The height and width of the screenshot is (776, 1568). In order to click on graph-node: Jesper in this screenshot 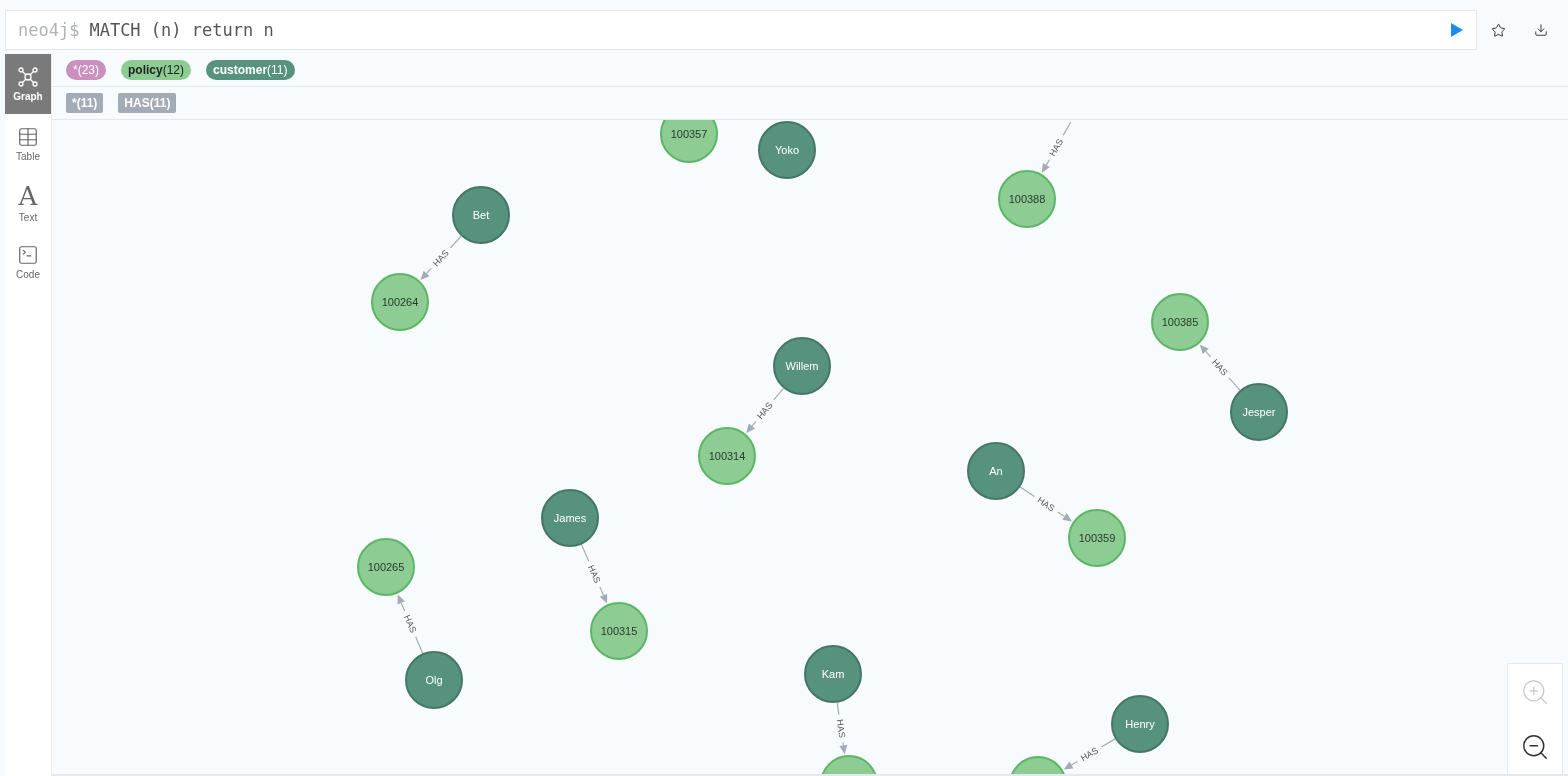, I will do `click(1259, 412)`.